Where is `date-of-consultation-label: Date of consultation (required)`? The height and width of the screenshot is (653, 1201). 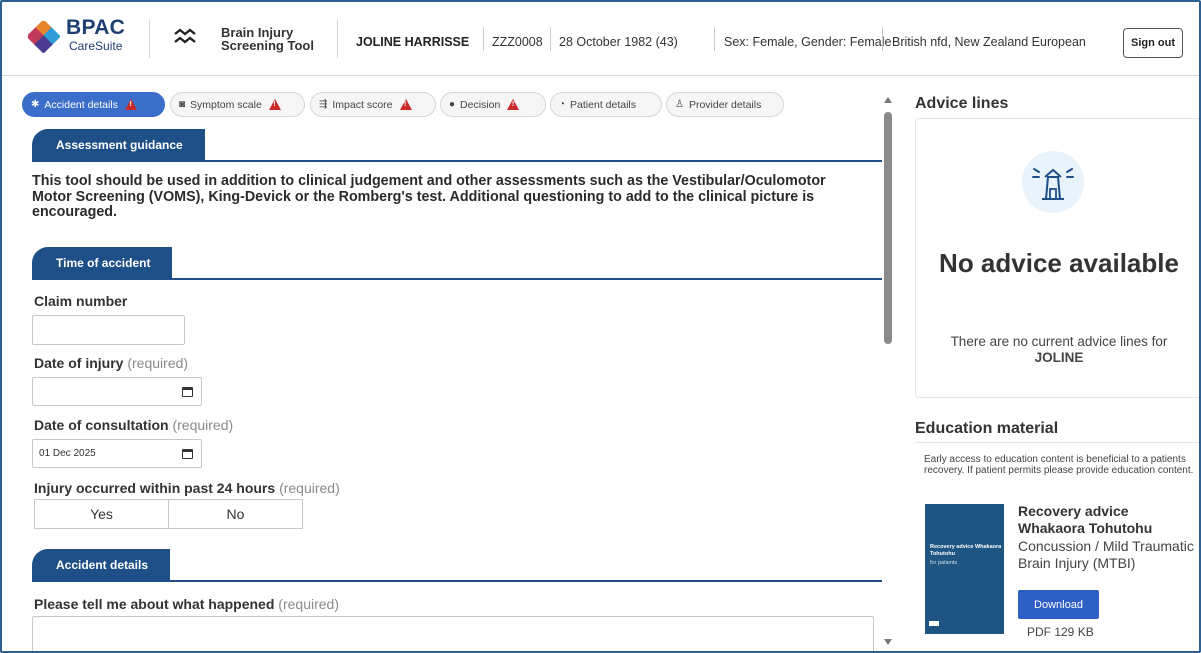 date-of-consultation-label: Date of consultation (required) is located at coordinates (133, 425).